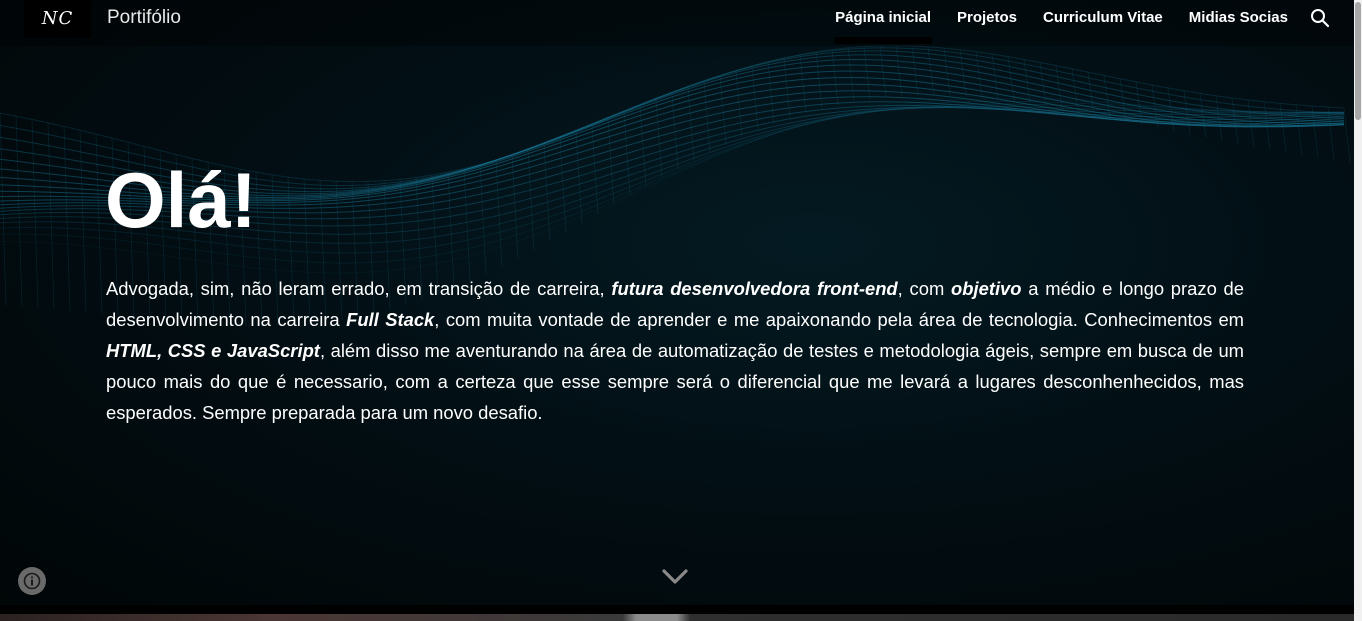  What do you see at coordinates (677, 617) in the screenshot?
I see `next-section-preview` at bounding box center [677, 617].